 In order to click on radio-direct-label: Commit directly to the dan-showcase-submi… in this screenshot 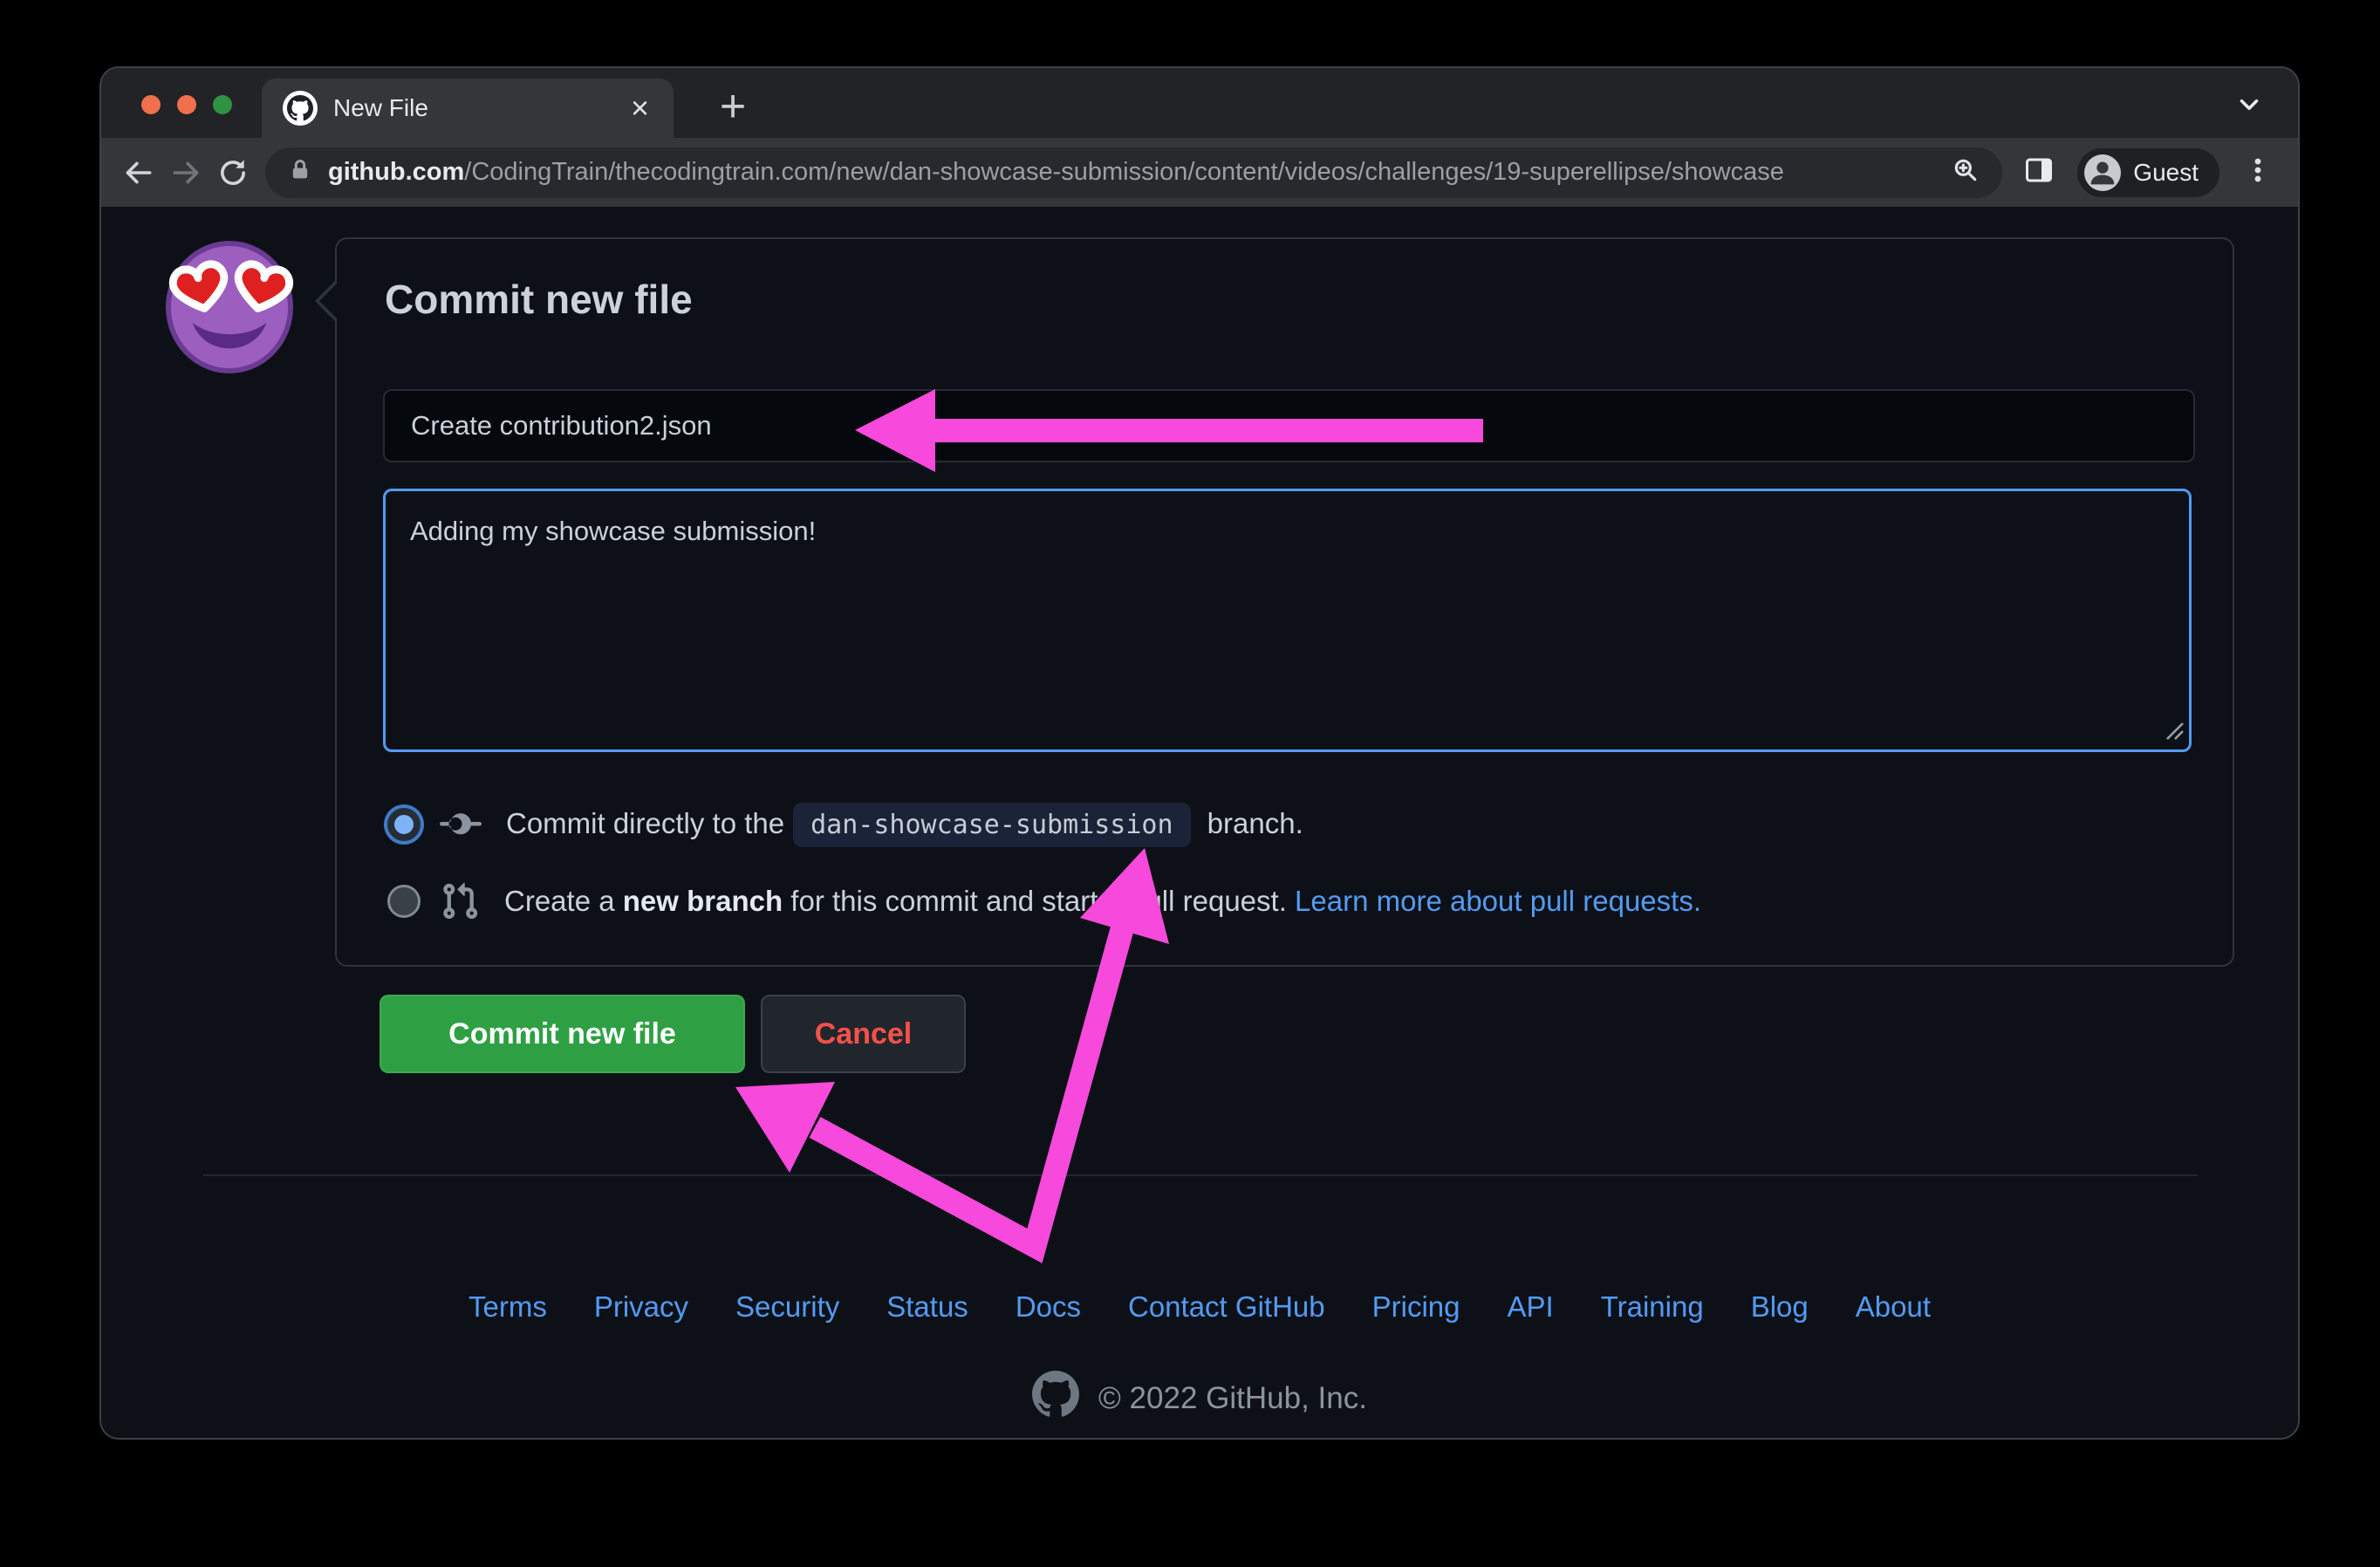, I will do `click(904, 825)`.